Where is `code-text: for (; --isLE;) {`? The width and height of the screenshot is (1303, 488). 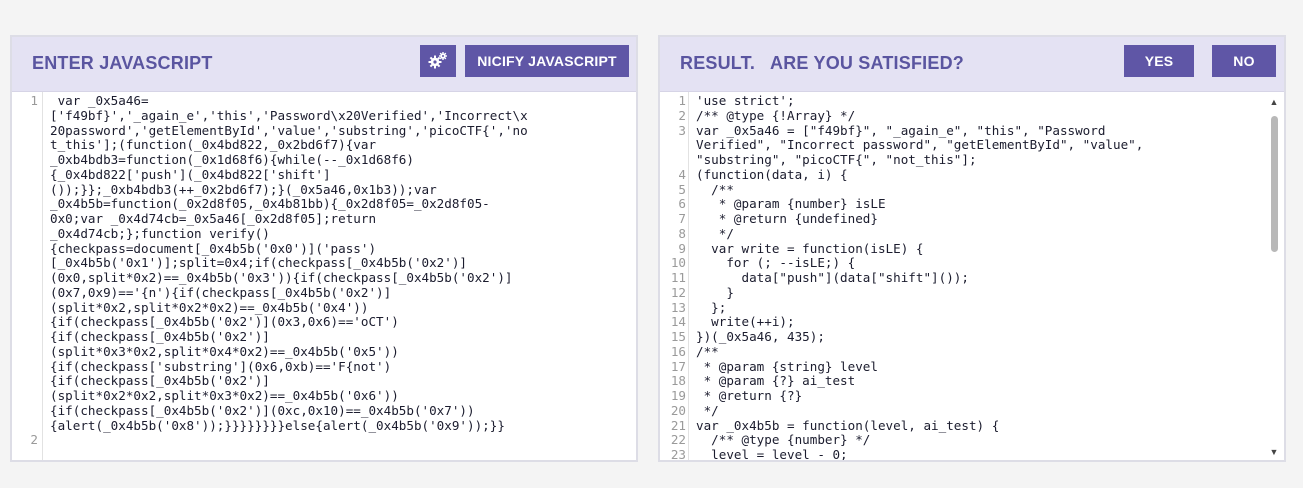
code-text: for (; --isLE;) { is located at coordinates (775, 263).